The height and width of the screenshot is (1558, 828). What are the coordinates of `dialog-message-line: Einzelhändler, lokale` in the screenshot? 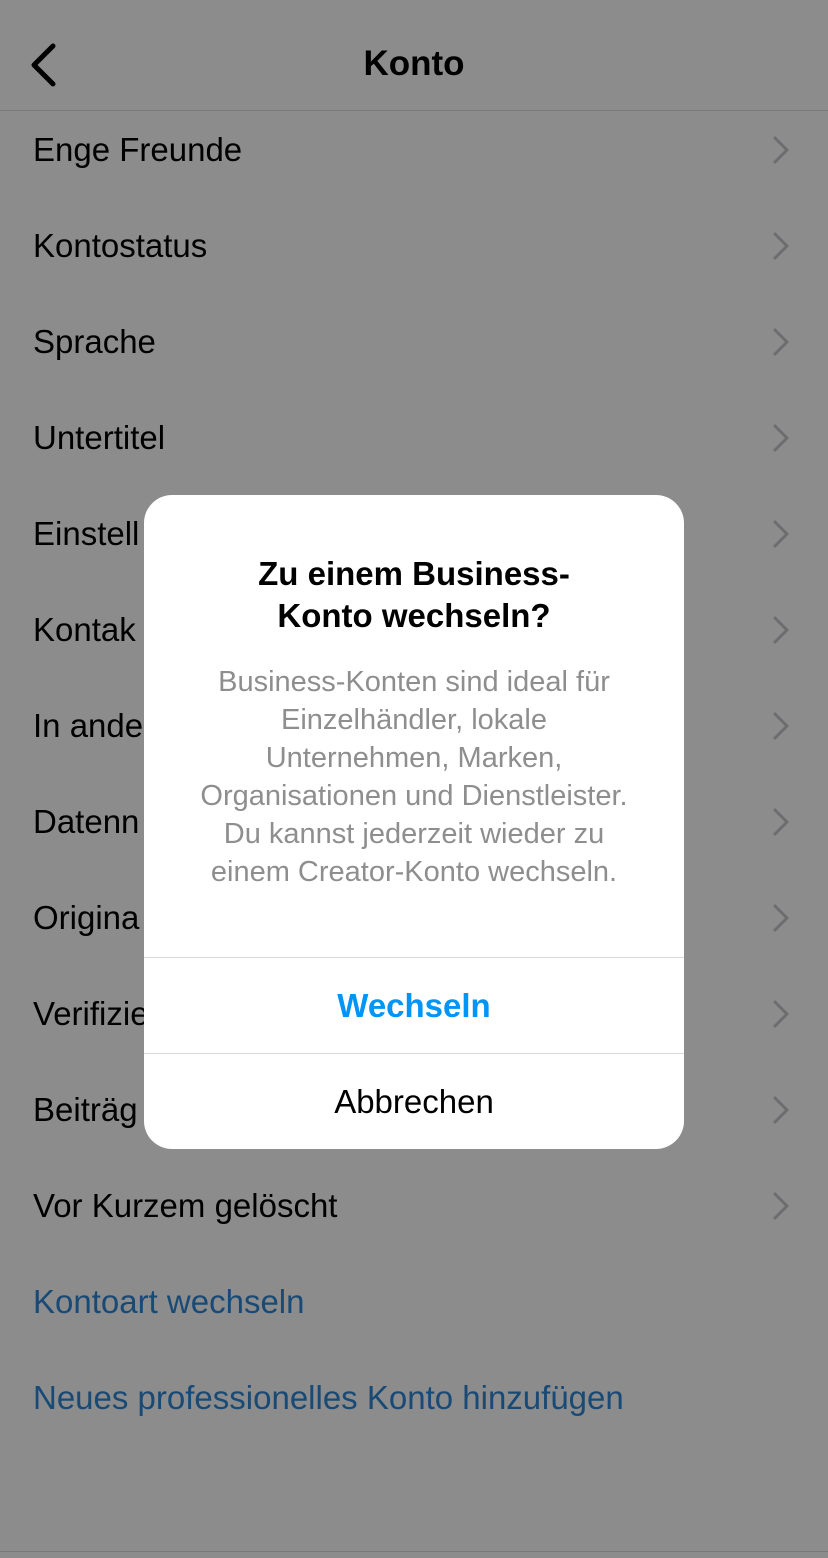 It's located at (413, 720).